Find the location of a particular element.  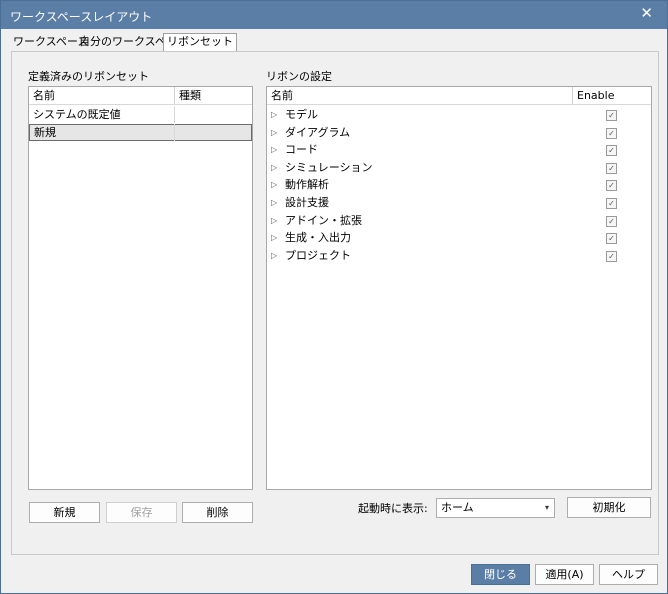

tree-item-project: ▷ プロジェクト ✓ is located at coordinates (459, 256).